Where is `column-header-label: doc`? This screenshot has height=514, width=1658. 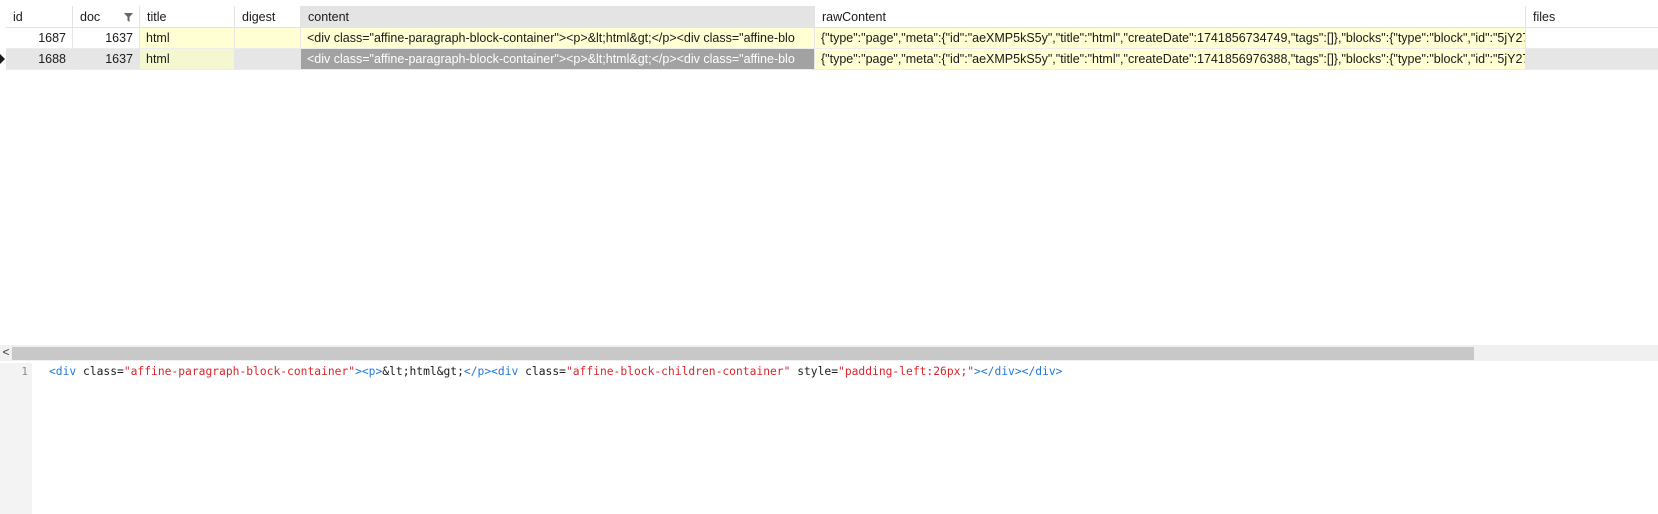
column-header-label: doc is located at coordinates (90, 17).